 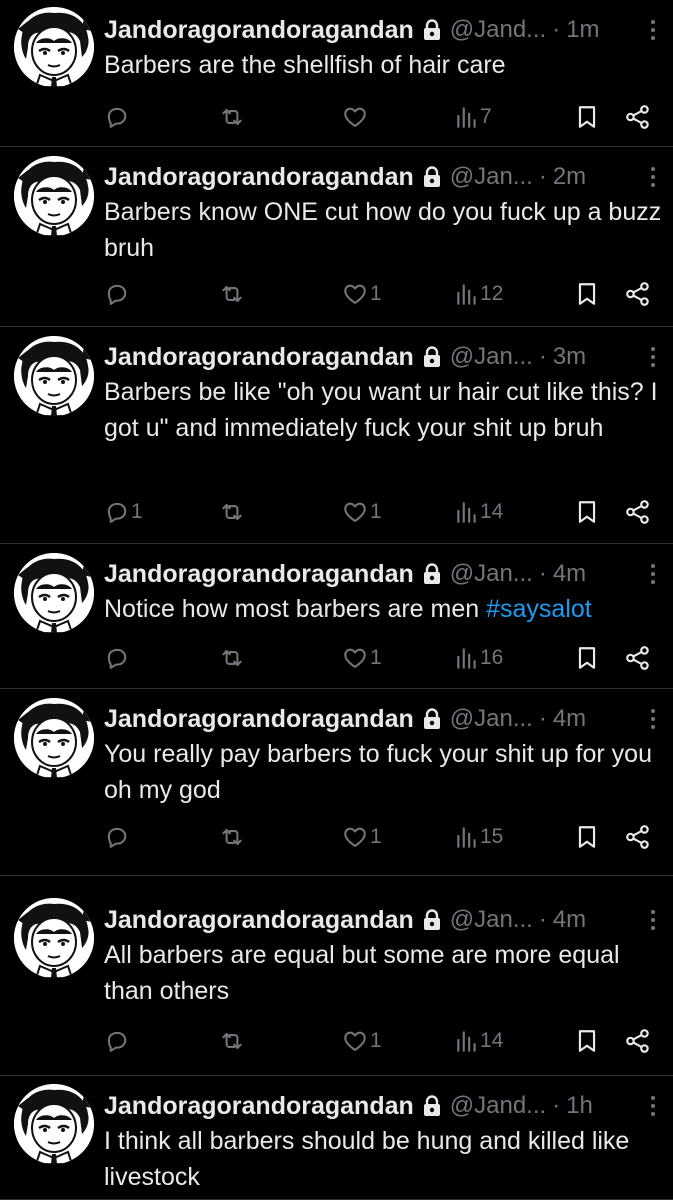 What do you see at coordinates (579, 1106) in the screenshot?
I see `timestamp: 1h` at bounding box center [579, 1106].